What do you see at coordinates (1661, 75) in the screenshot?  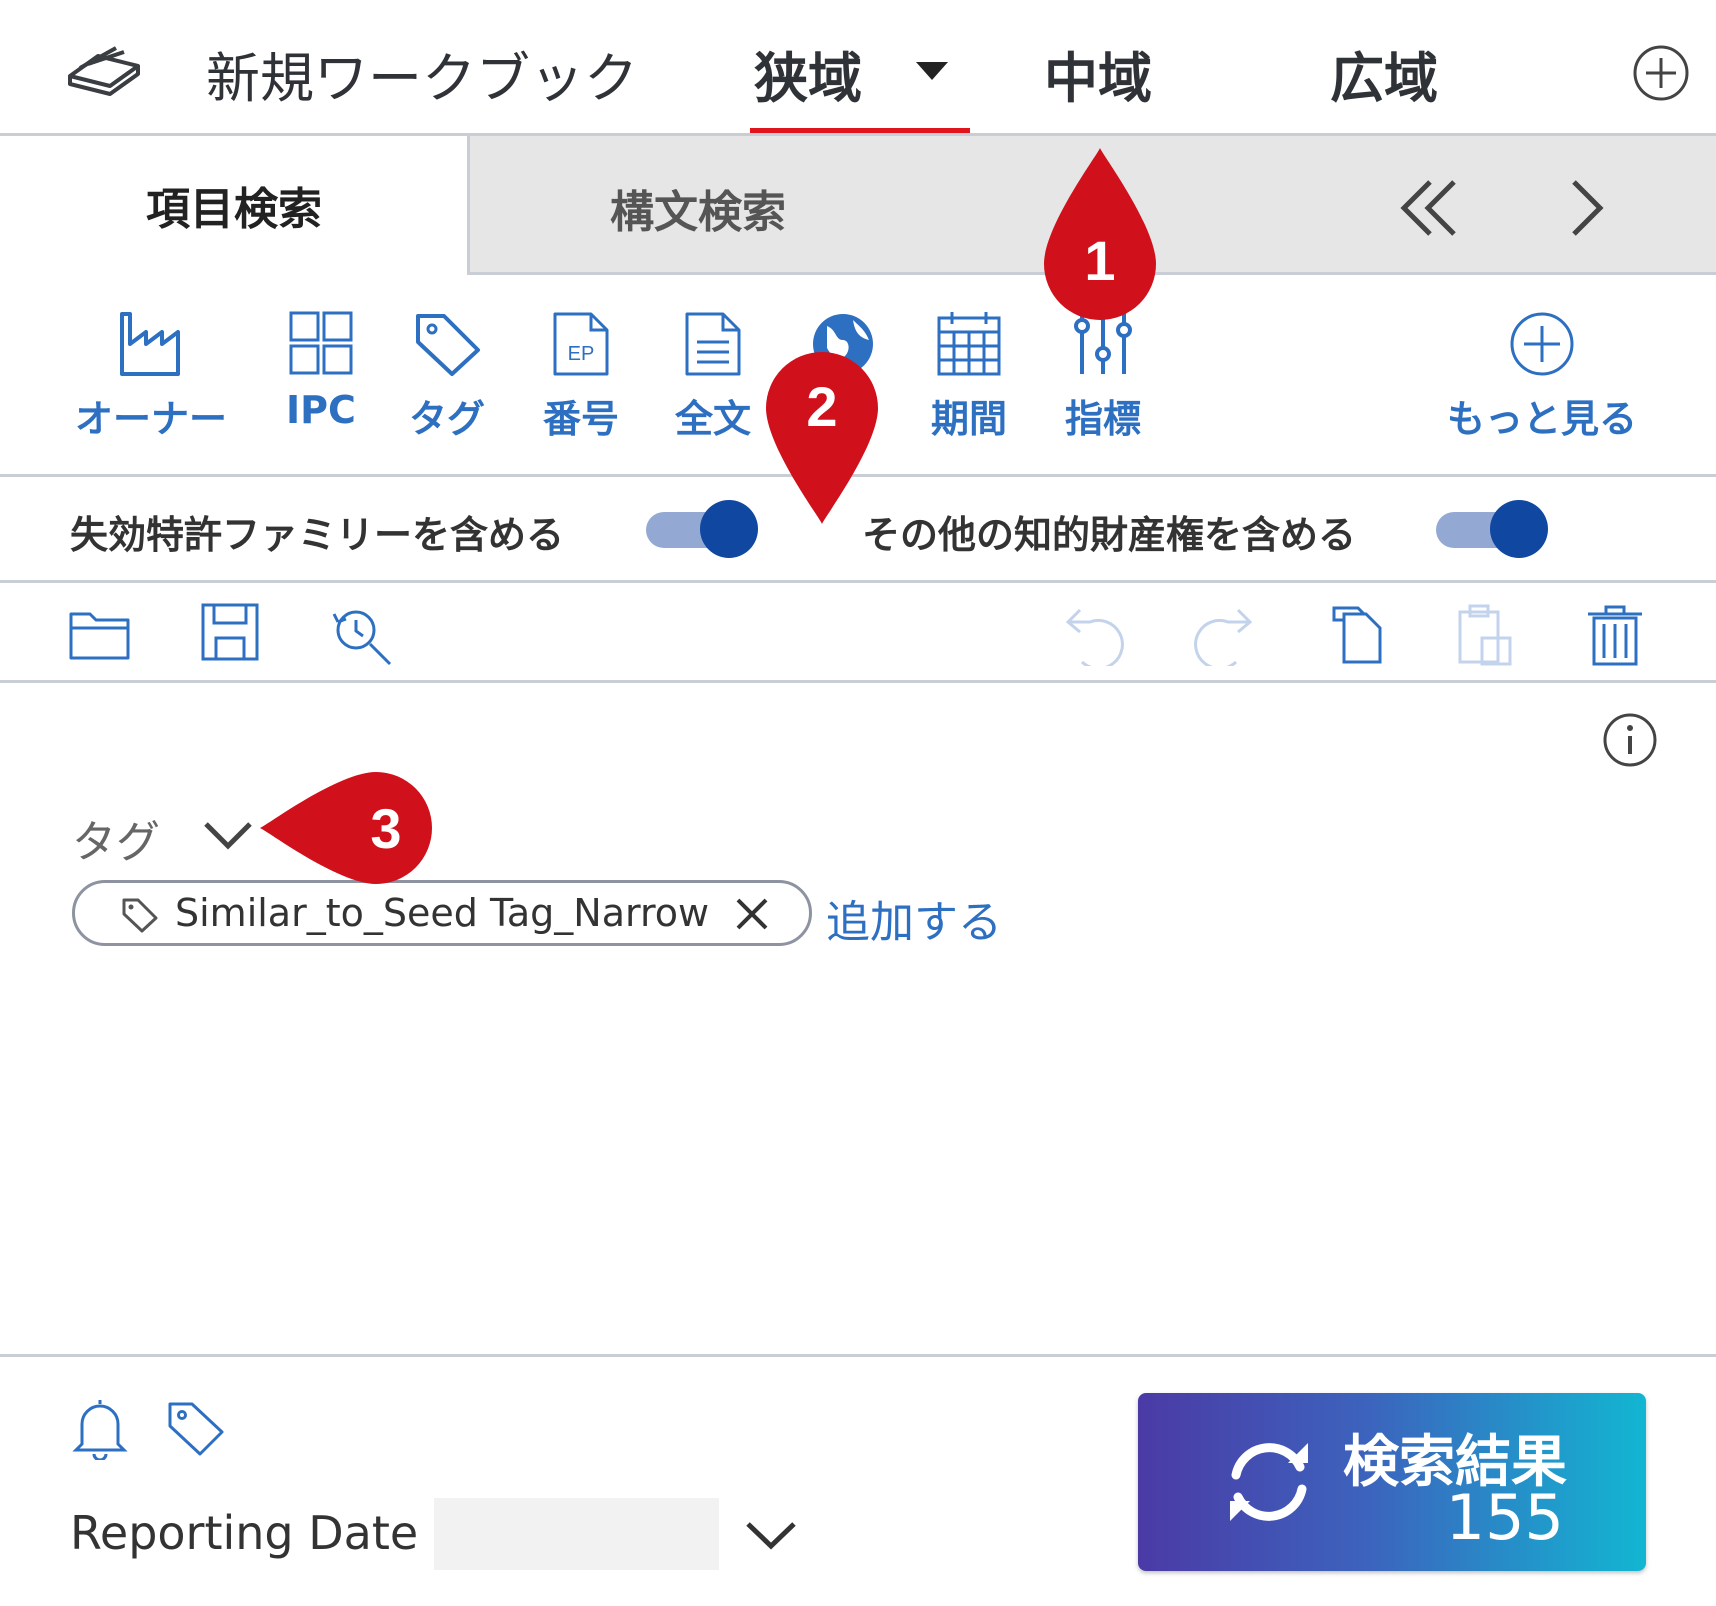 I see `add-tab-icon` at bounding box center [1661, 75].